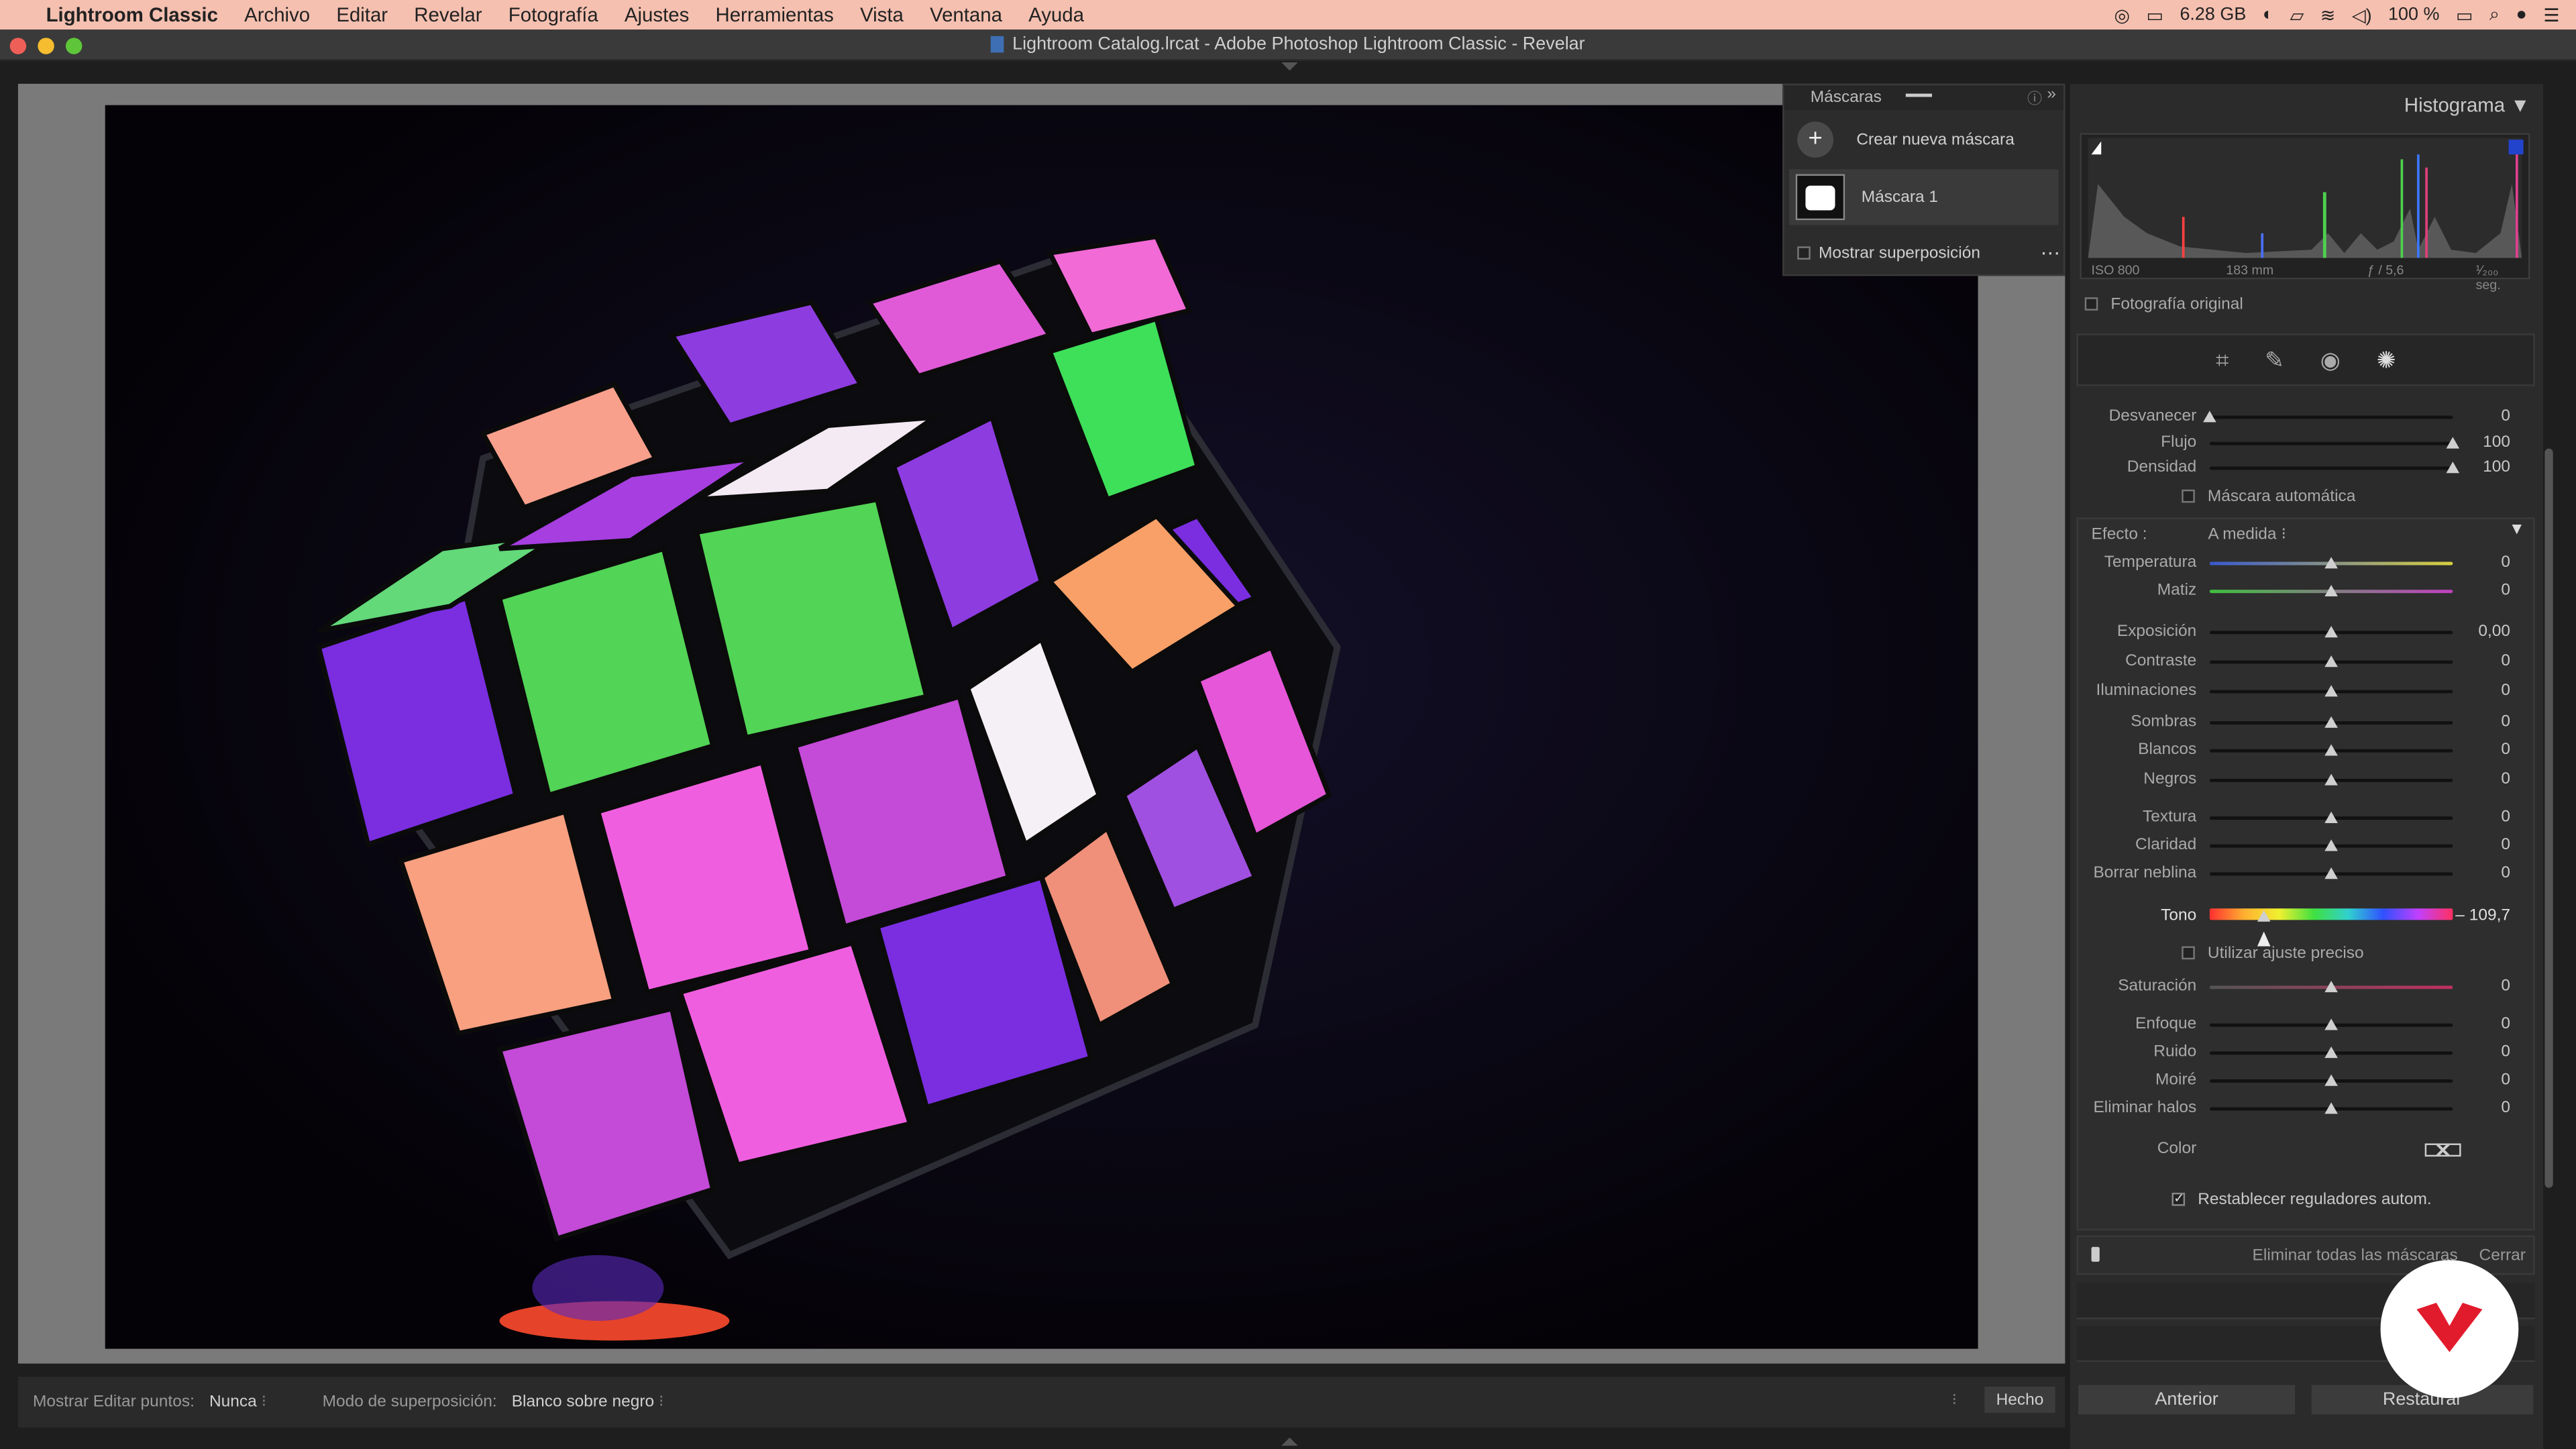 The height and width of the screenshot is (1449, 2576). I want to click on collapse-panel-icon: », so click(2051, 94).